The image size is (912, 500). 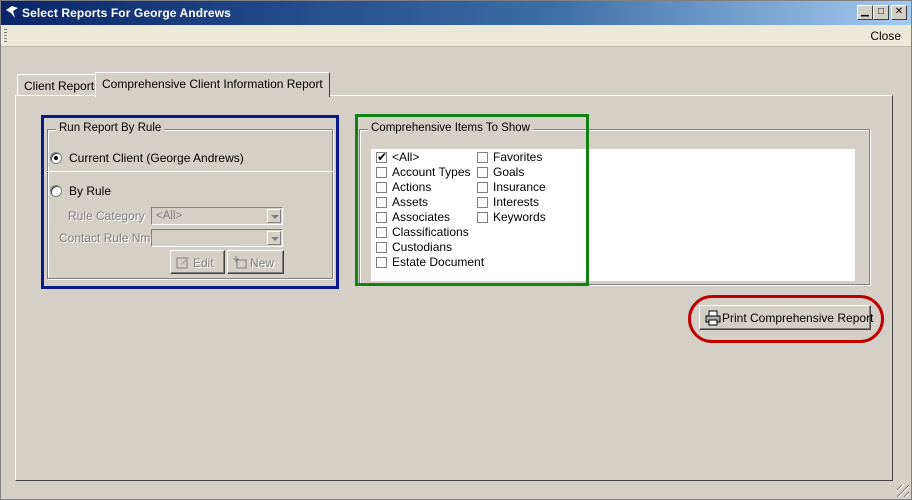 What do you see at coordinates (508, 172) in the screenshot?
I see `item-label: Goals` at bounding box center [508, 172].